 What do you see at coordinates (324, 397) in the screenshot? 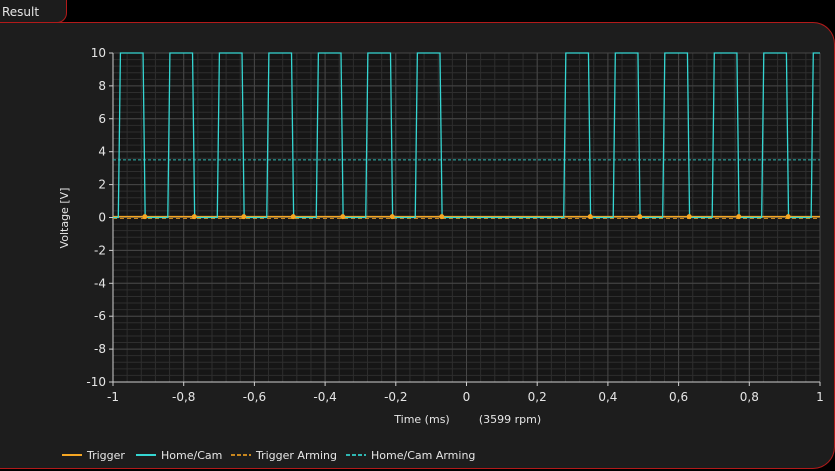
I see `x-tick-label: -0,4` at bounding box center [324, 397].